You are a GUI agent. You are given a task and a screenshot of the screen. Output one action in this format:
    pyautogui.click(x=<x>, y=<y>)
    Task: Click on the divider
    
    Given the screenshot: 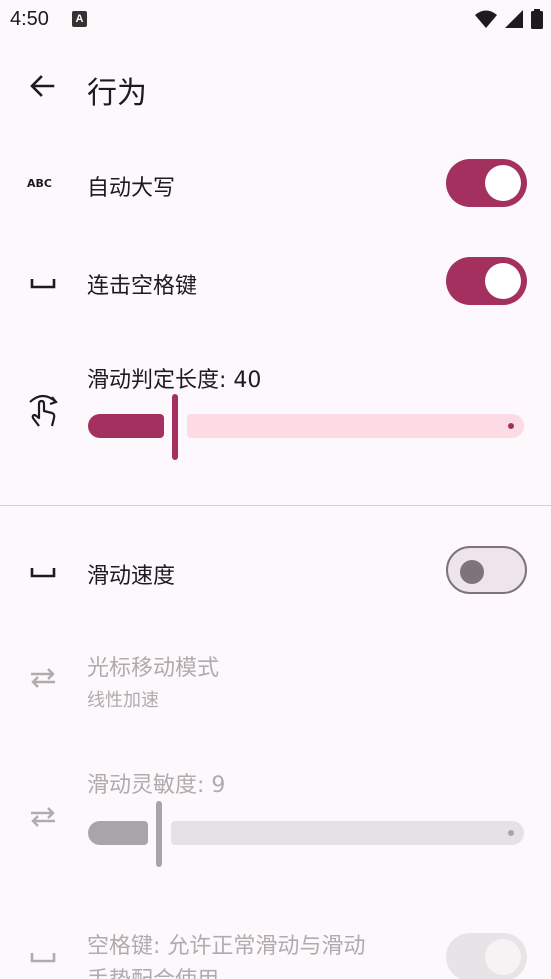 What is the action you would take?
    pyautogui.click(x=275, y=505)
    